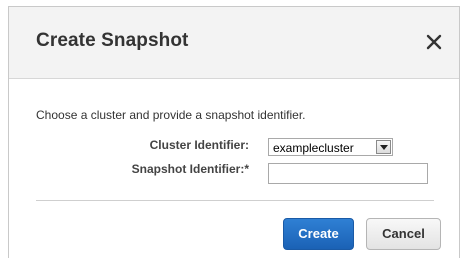 This screenshot has width=468, height=258. Describe the element at coordinates (383, 147) in the screenshot. I see `chevron-down-icon` at that location.